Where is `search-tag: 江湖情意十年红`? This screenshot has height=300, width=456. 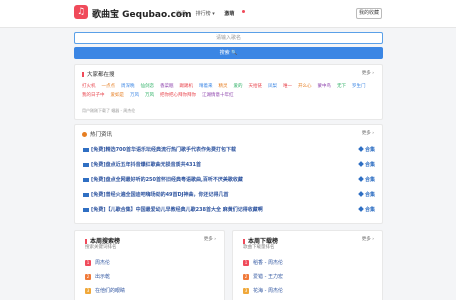 search-tag: 江湖情意十年红 is located at coordinates (218, 95).